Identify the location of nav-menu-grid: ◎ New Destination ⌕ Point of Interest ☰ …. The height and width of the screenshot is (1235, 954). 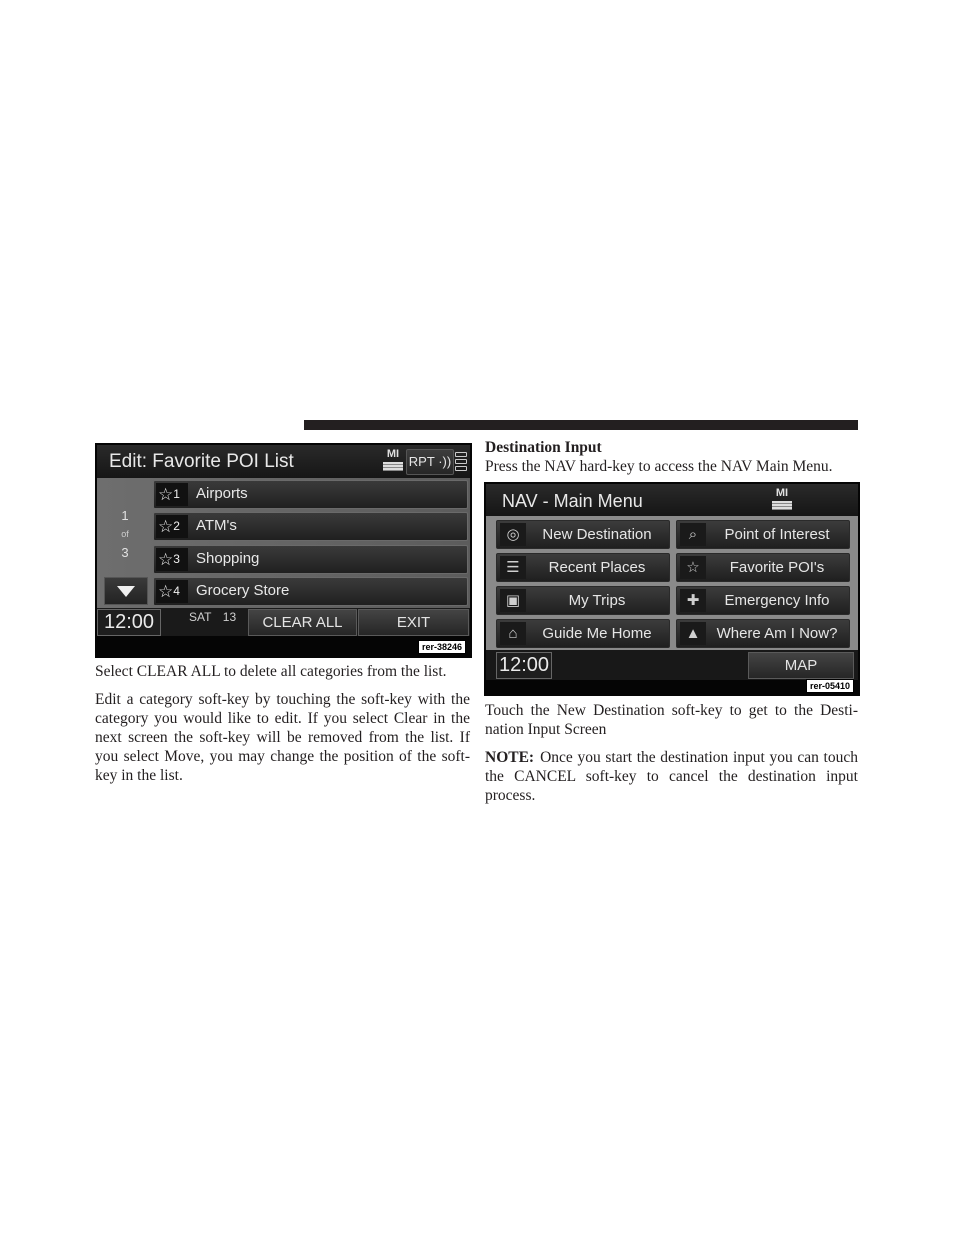
(672, 583).